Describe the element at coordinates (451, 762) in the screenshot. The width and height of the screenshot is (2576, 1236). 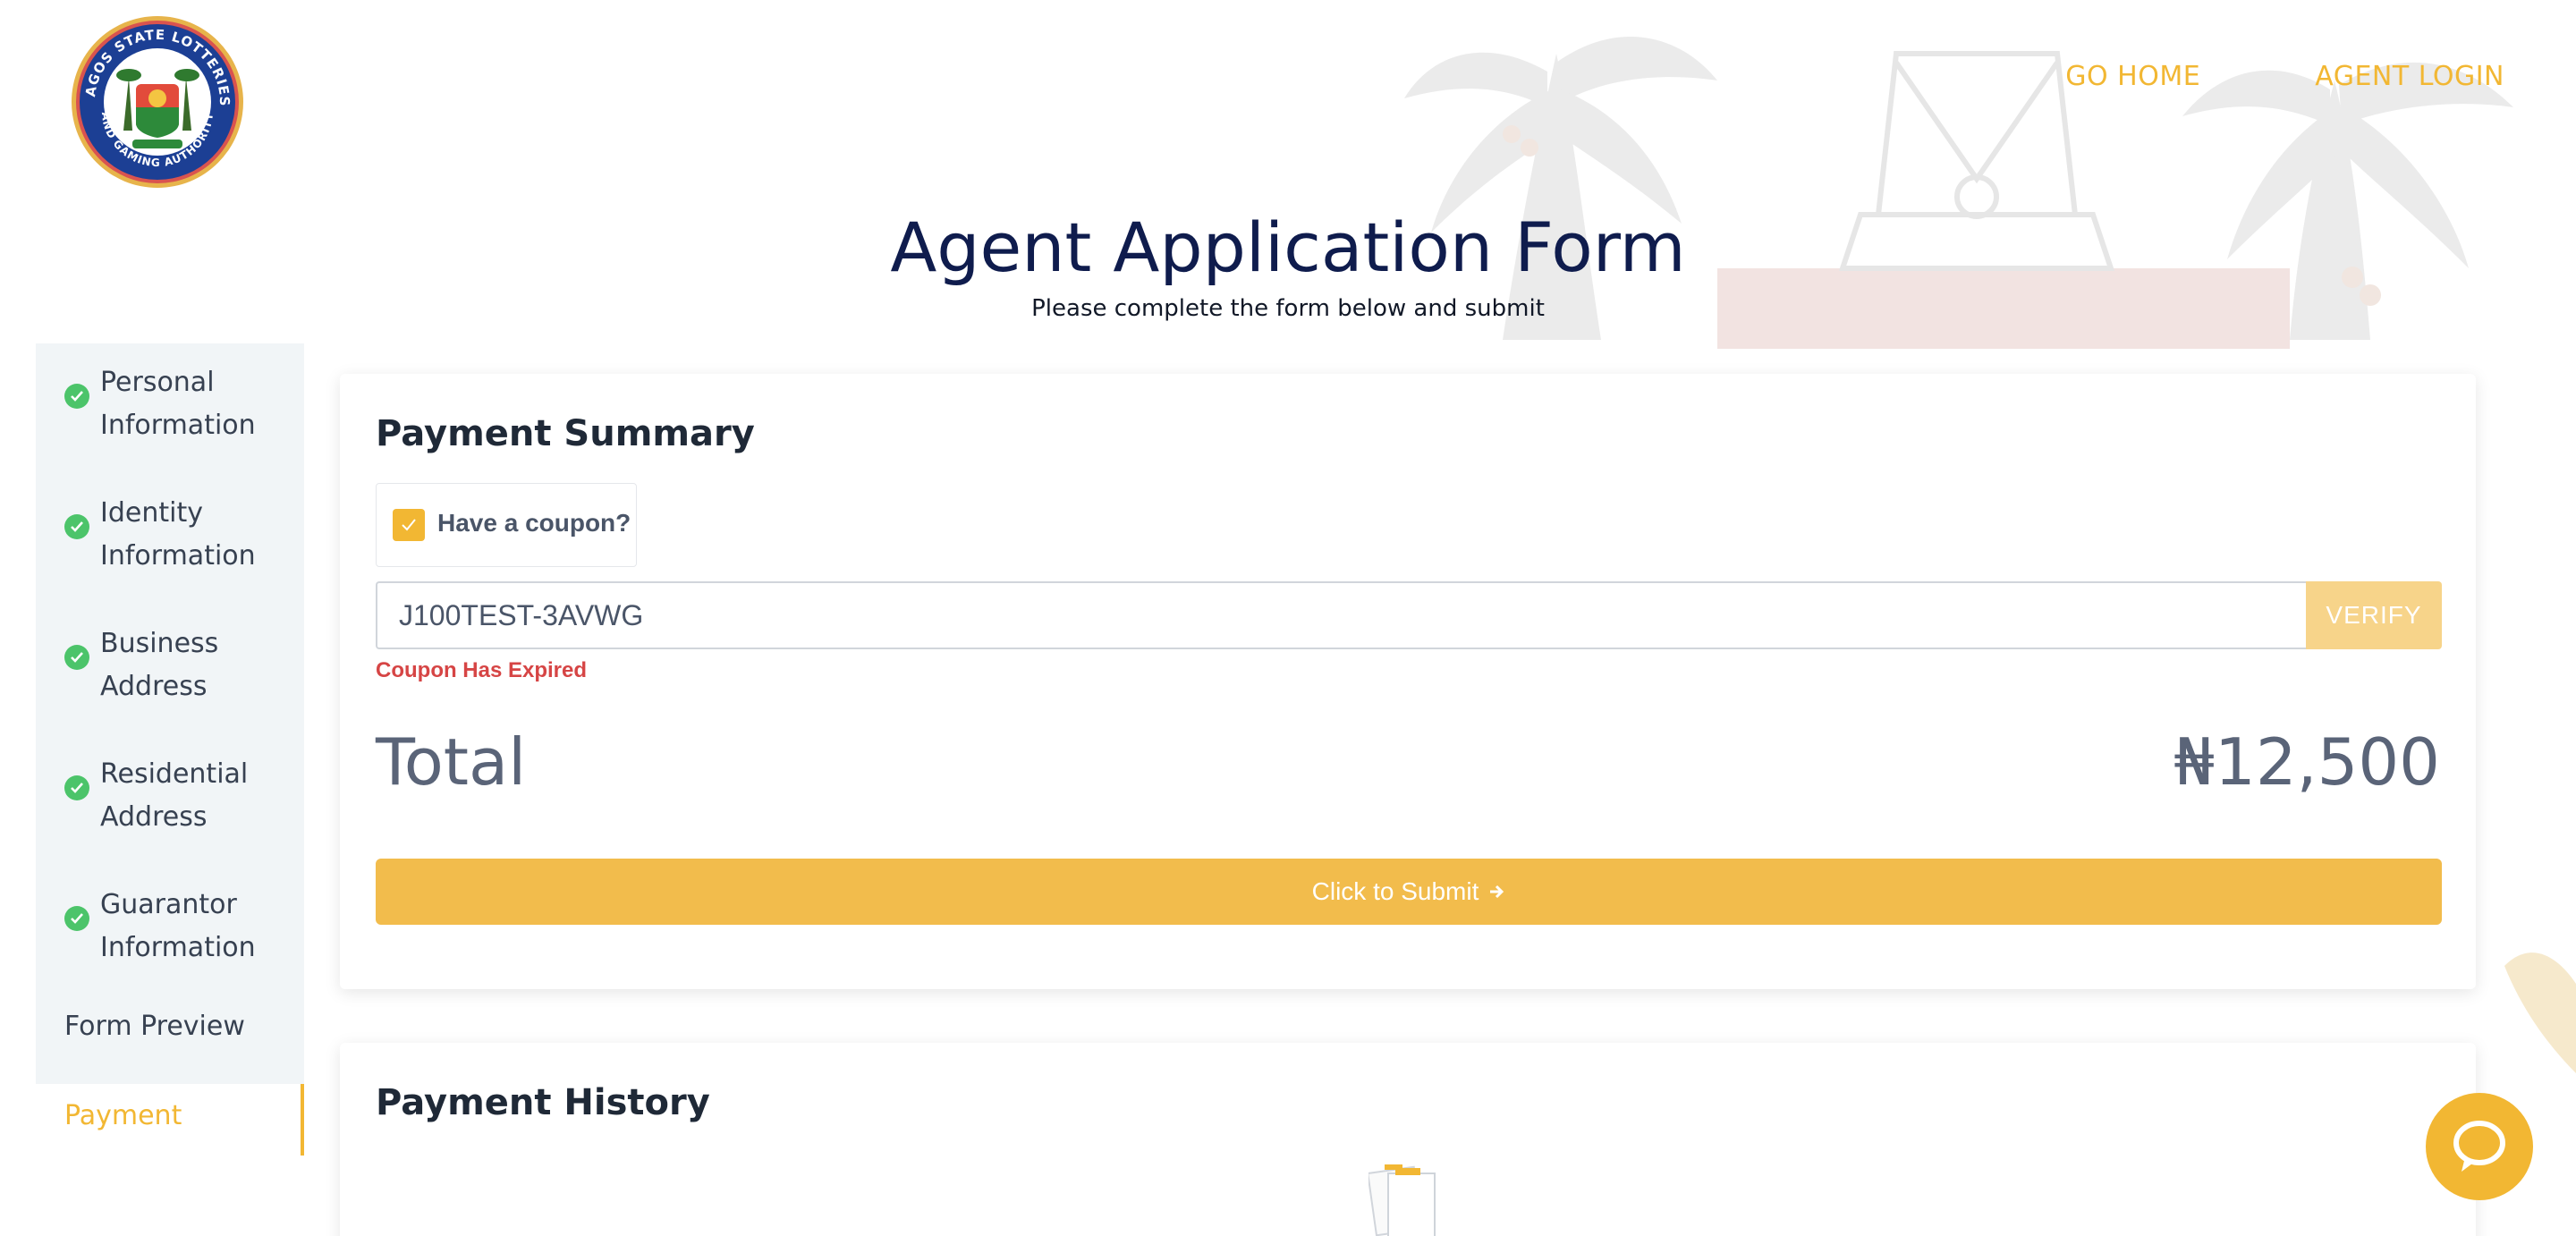
I see `total-label: Total` at that location.